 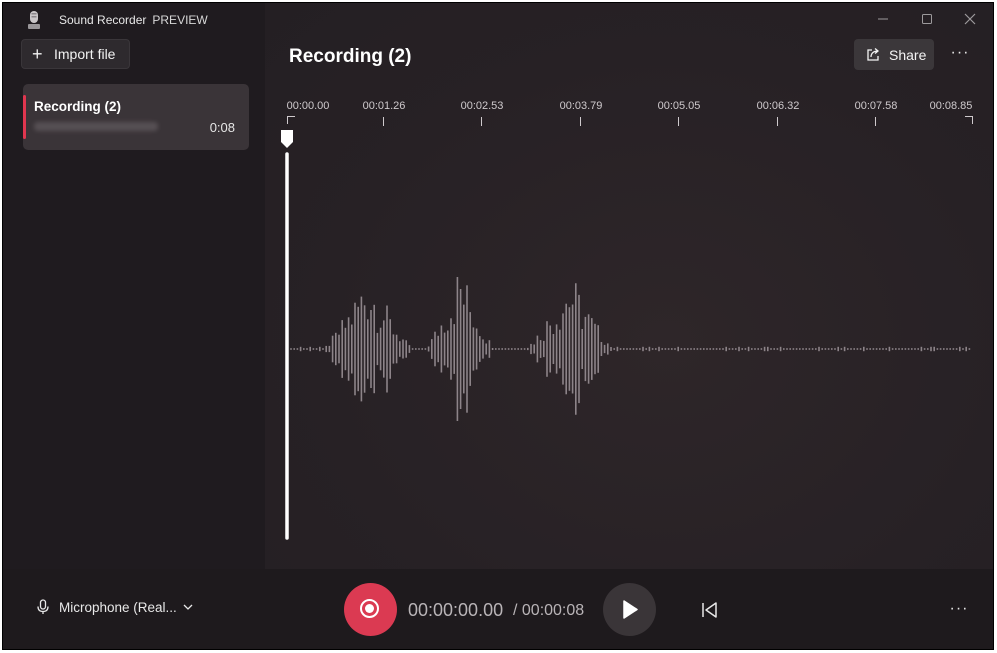 What do you see at coordinates (384, 106) in the screenshot?
I see `timeline-tick-label: 00:01.26` at bounding box center [384, 106].